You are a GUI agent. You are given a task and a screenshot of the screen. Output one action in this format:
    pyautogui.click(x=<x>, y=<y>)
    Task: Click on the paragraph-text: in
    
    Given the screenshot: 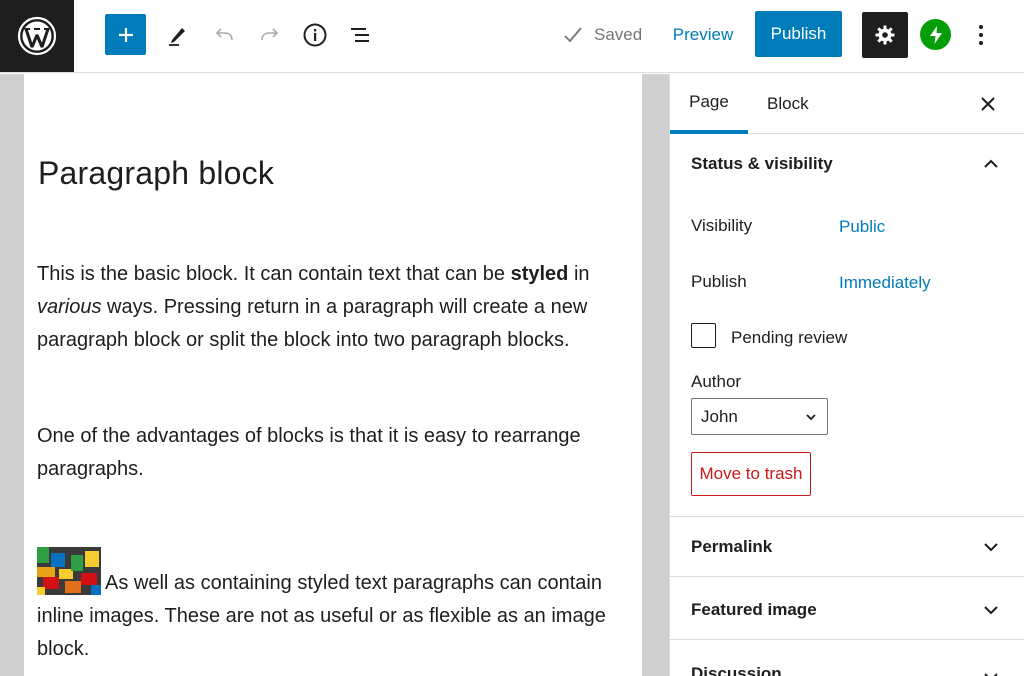 What is the action you would take?
    pyautogui.click(x=579, y=274)
    